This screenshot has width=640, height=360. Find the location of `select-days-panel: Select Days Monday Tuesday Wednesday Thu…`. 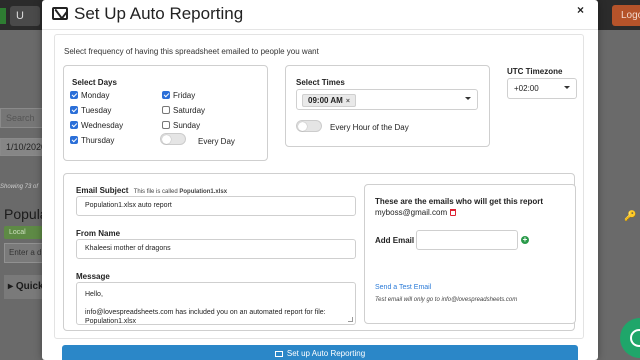

select-days-panel: Select Days Monday Tuesday Wednesday Thu… is located at coordinates (165, 113).